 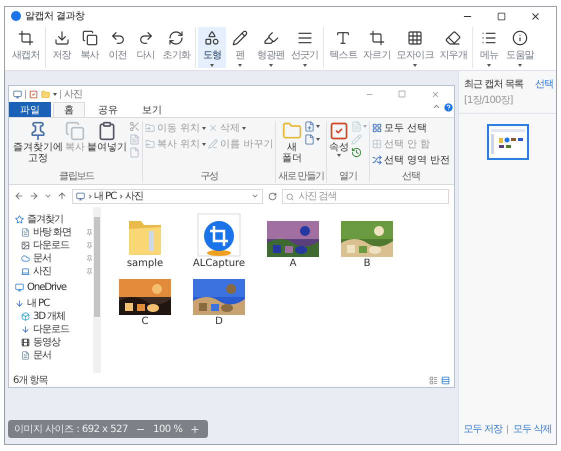 I want to click on maximize-icon, so click(x=402, y=94).